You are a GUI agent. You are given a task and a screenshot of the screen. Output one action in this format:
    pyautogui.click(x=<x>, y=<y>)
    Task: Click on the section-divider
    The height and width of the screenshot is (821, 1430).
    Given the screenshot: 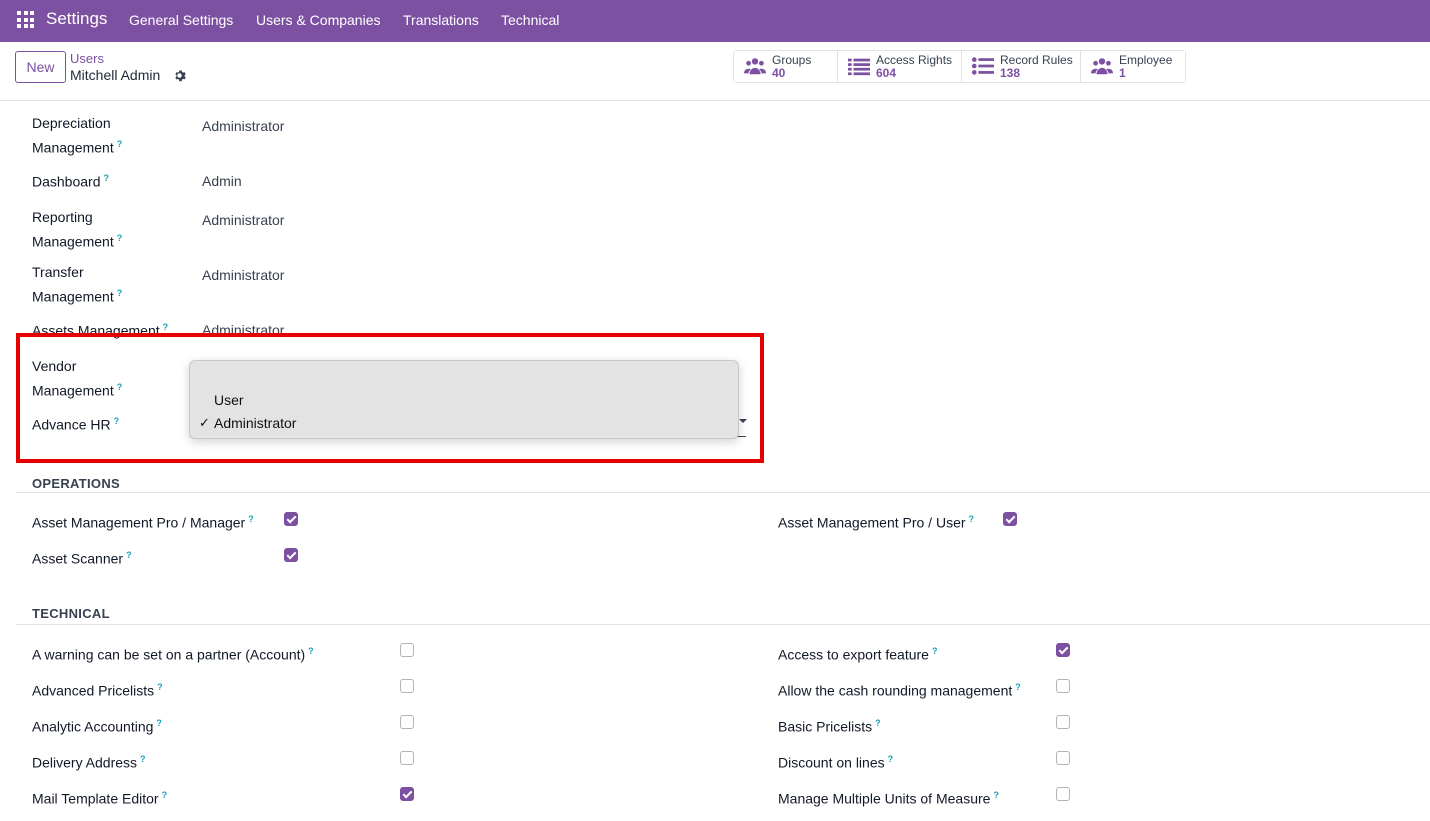 What is the action you would take?
    pyautogui.click(x=723, y=624)
    